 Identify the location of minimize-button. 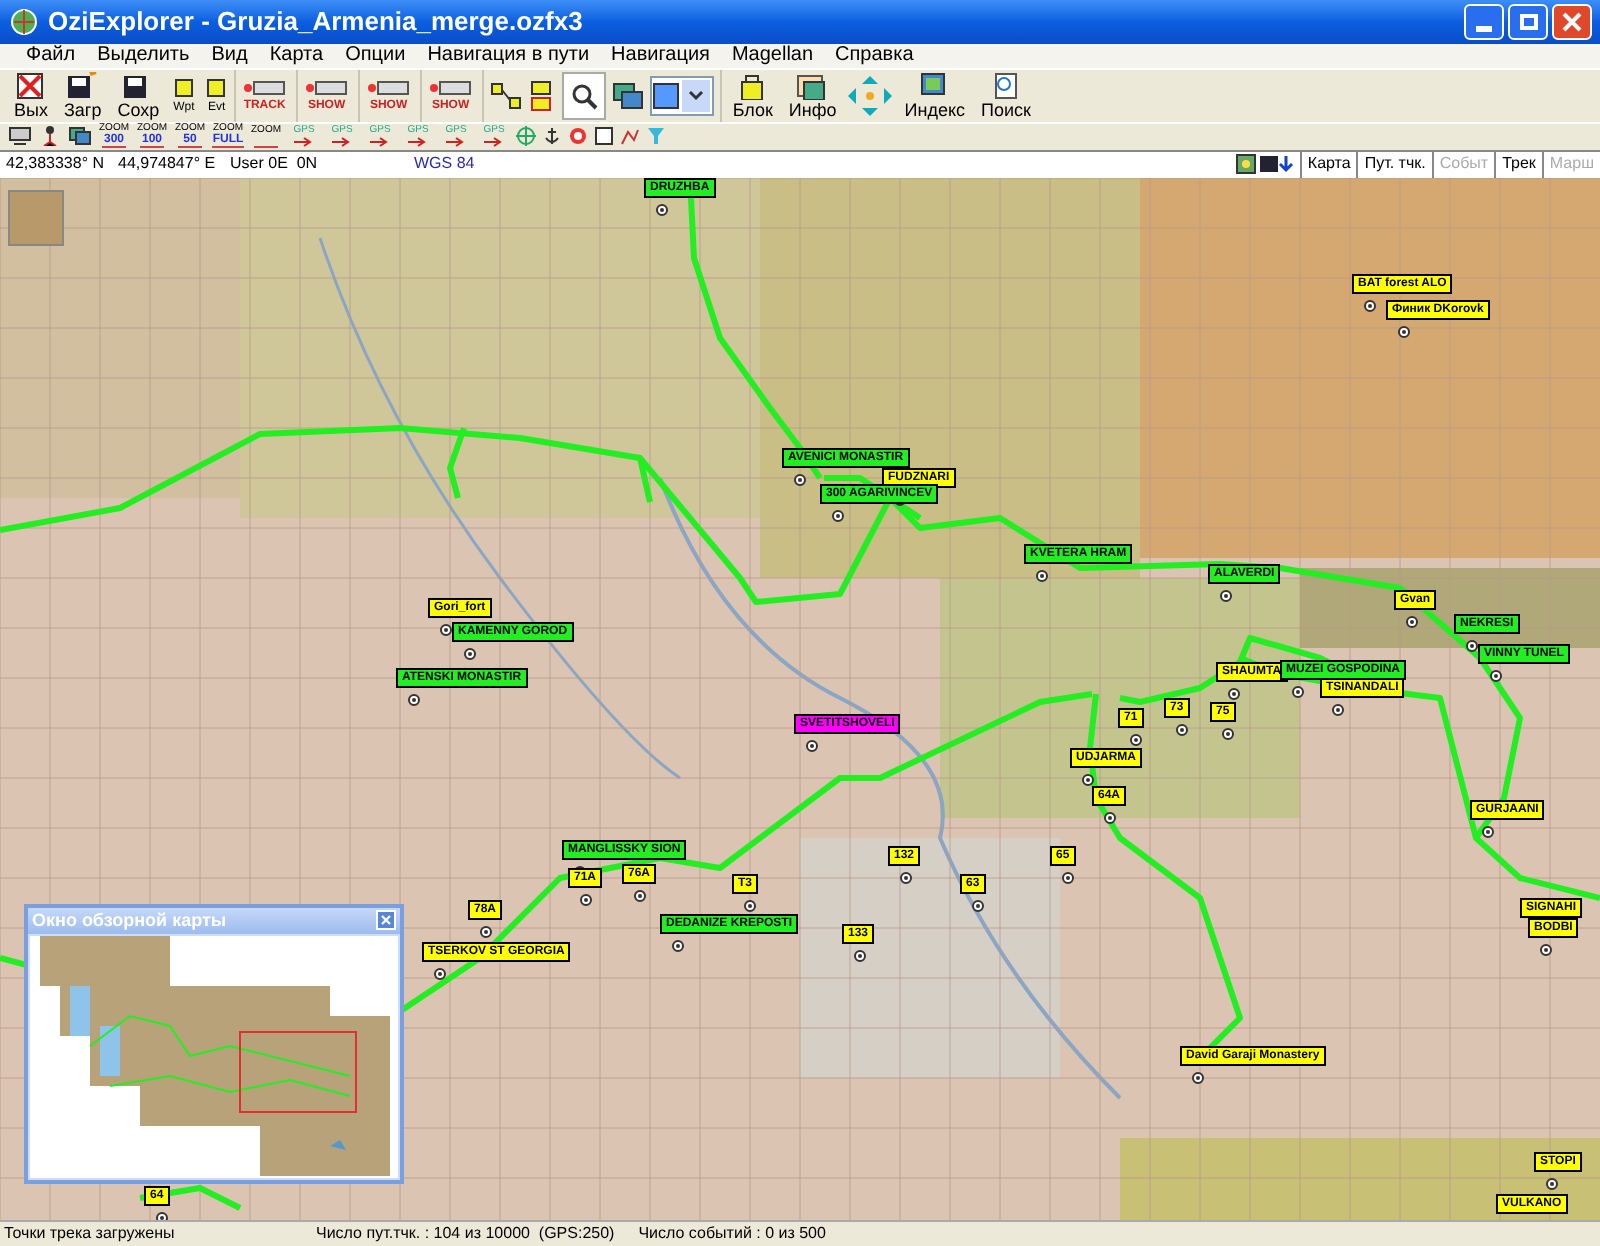
(1484, 21).